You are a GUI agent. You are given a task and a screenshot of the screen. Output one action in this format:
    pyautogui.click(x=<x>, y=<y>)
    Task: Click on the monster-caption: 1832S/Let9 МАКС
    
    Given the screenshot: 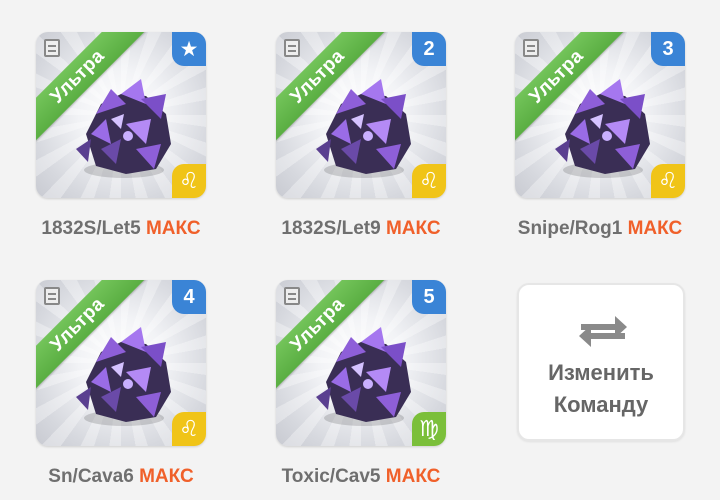 What is the action you would take?
    pyautogui.click(x=361, y=229)
    